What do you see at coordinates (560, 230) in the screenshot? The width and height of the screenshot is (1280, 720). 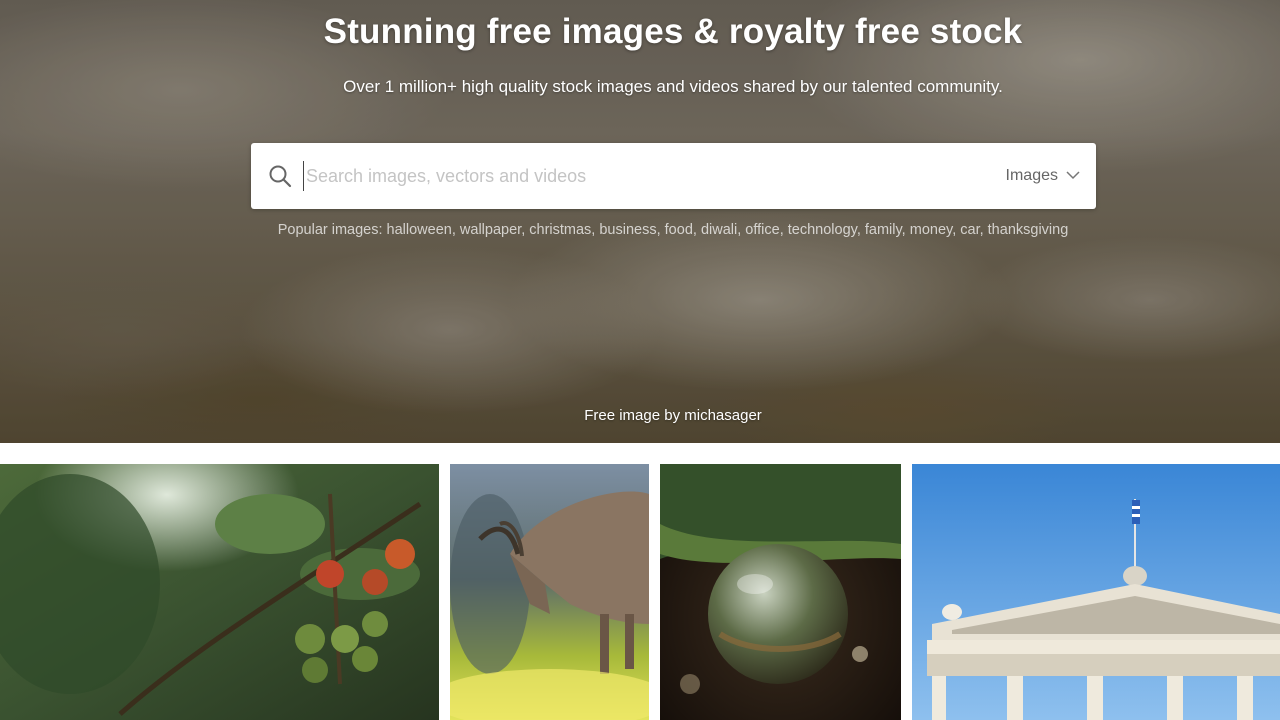 I see `popular-tag-christmas: christmas` at bounding box center [560, 230].